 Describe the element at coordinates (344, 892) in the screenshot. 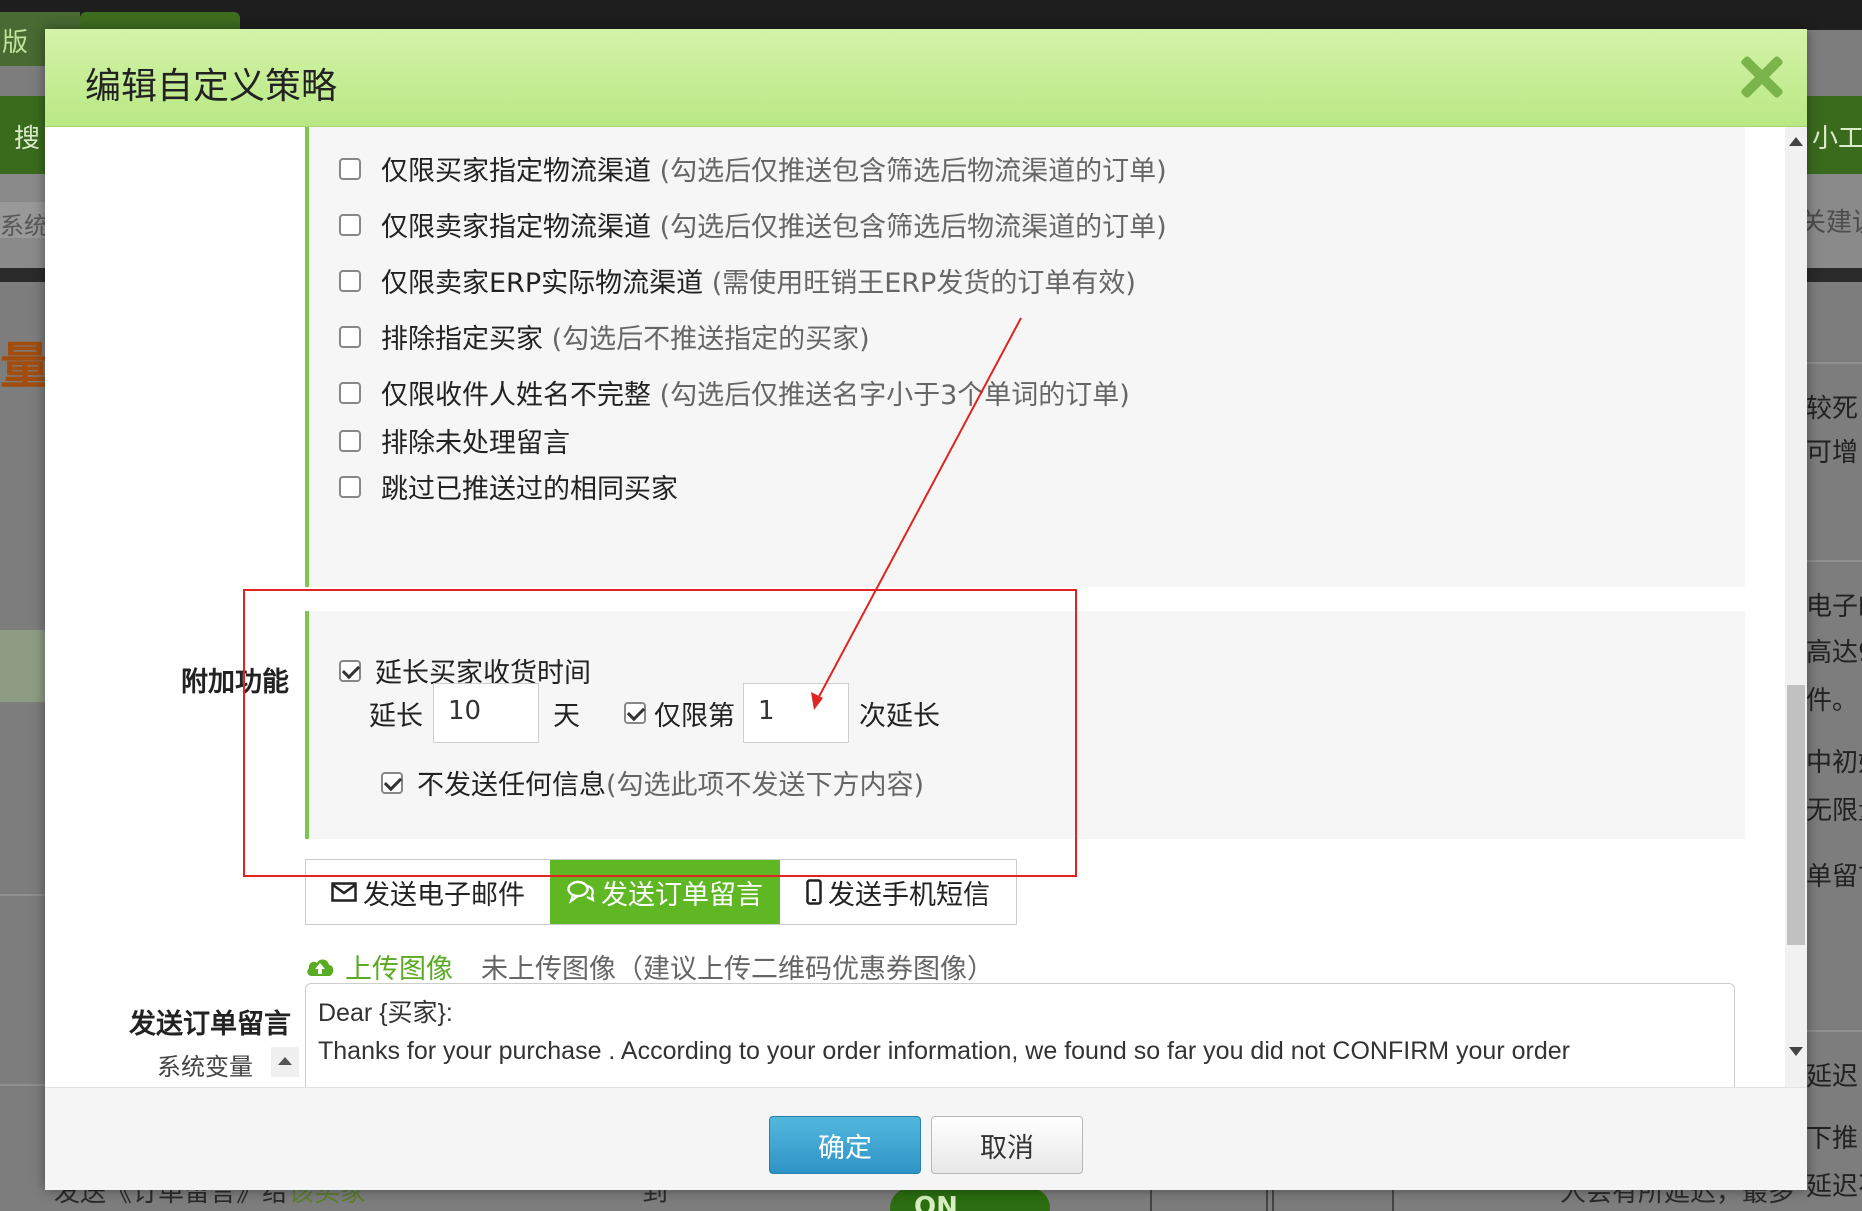

I see `envelope-icon` at that location.